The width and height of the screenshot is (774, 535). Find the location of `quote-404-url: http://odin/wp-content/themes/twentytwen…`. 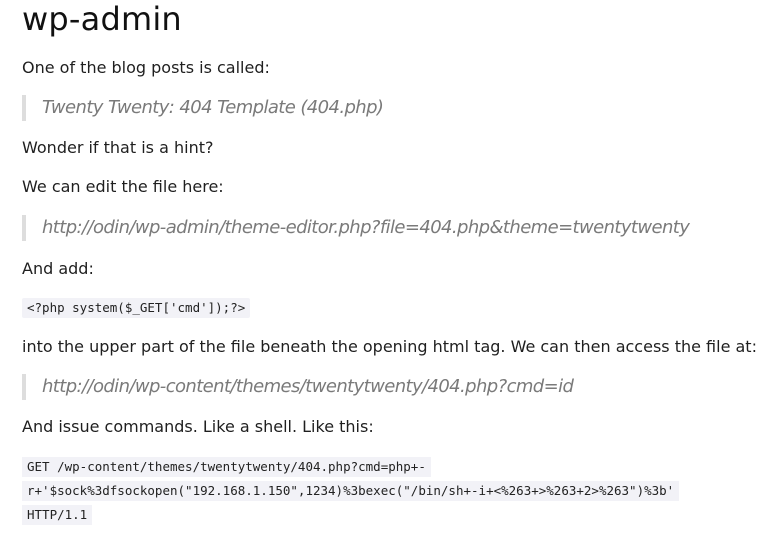

quote-404-url: http://odin/wp-content/themes/twentytwen… is located at coordinates (298, 387).